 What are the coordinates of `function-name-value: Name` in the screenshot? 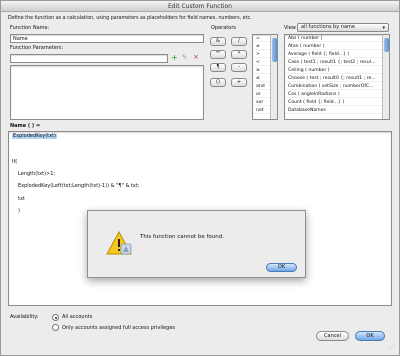 It's located at (20, 39).